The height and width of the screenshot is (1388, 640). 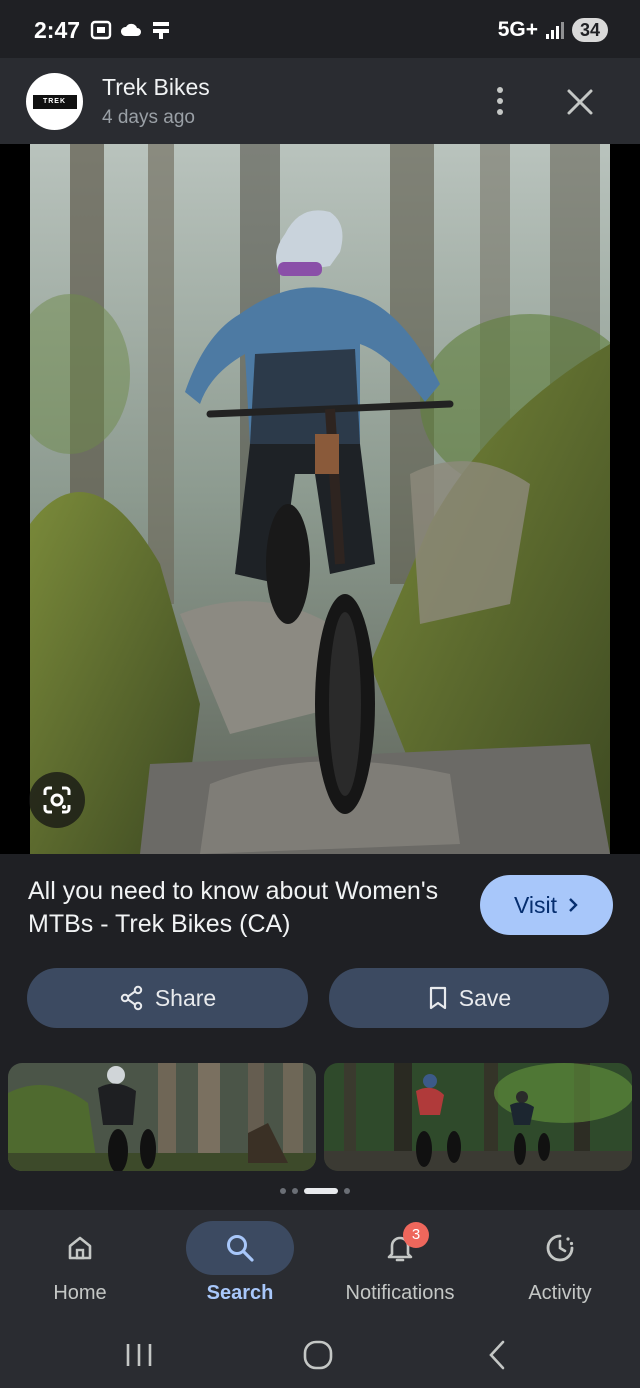 I want to click on status-bar: 2:47 5G+ 34, so click(x=320, y=29).